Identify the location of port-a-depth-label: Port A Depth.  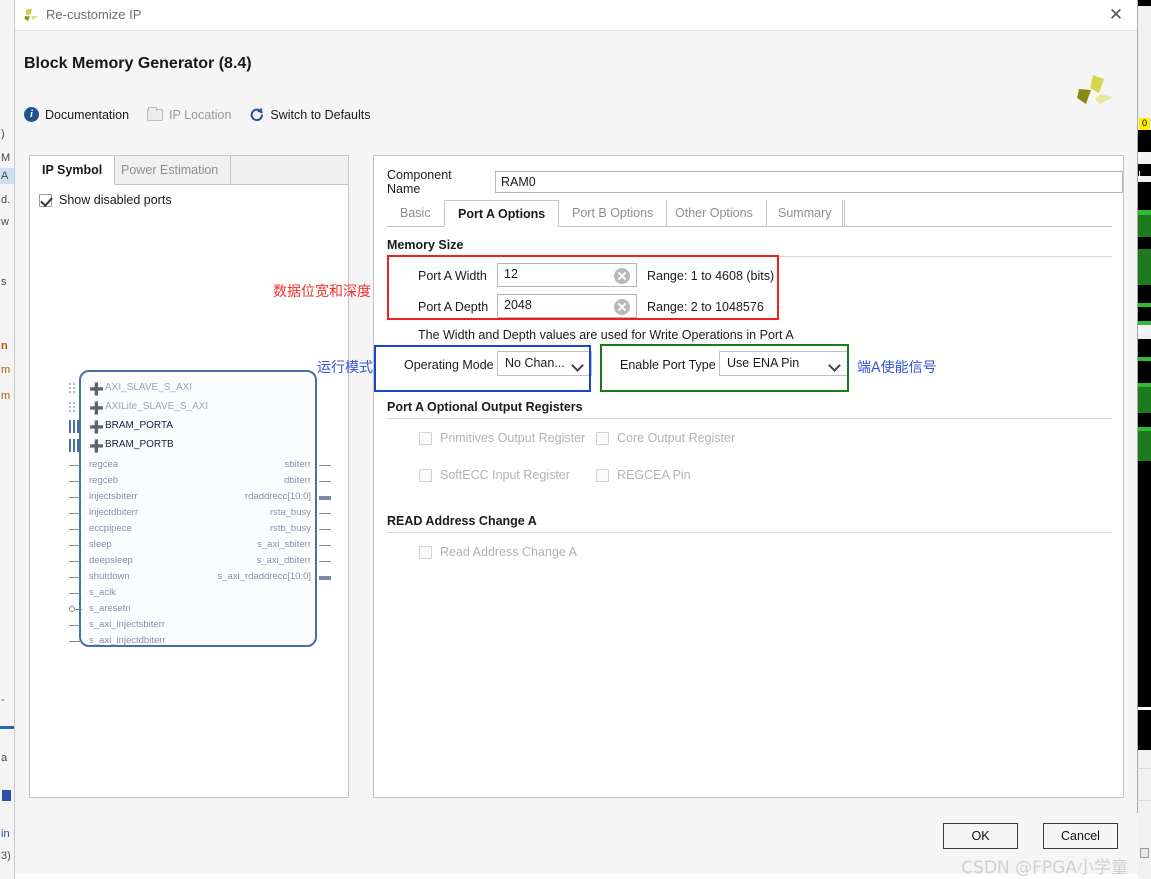
(453, 307).